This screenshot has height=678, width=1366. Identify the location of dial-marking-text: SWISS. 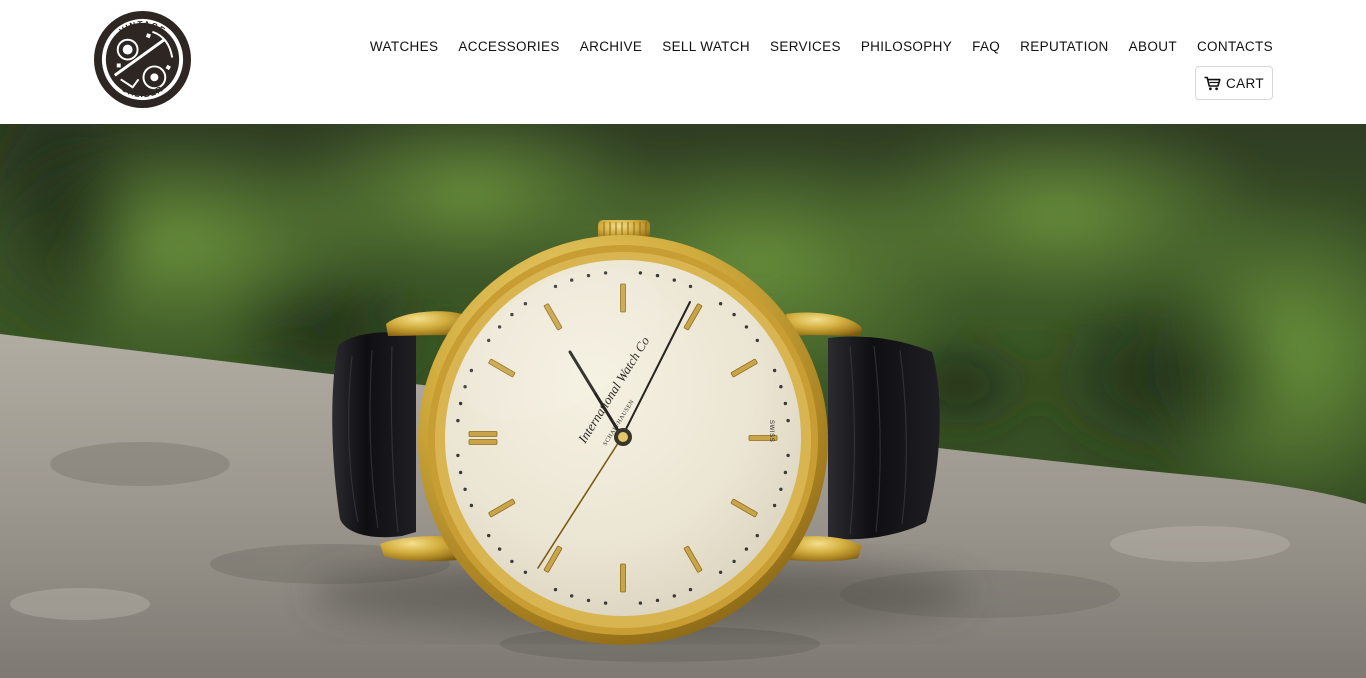
(771, 431).